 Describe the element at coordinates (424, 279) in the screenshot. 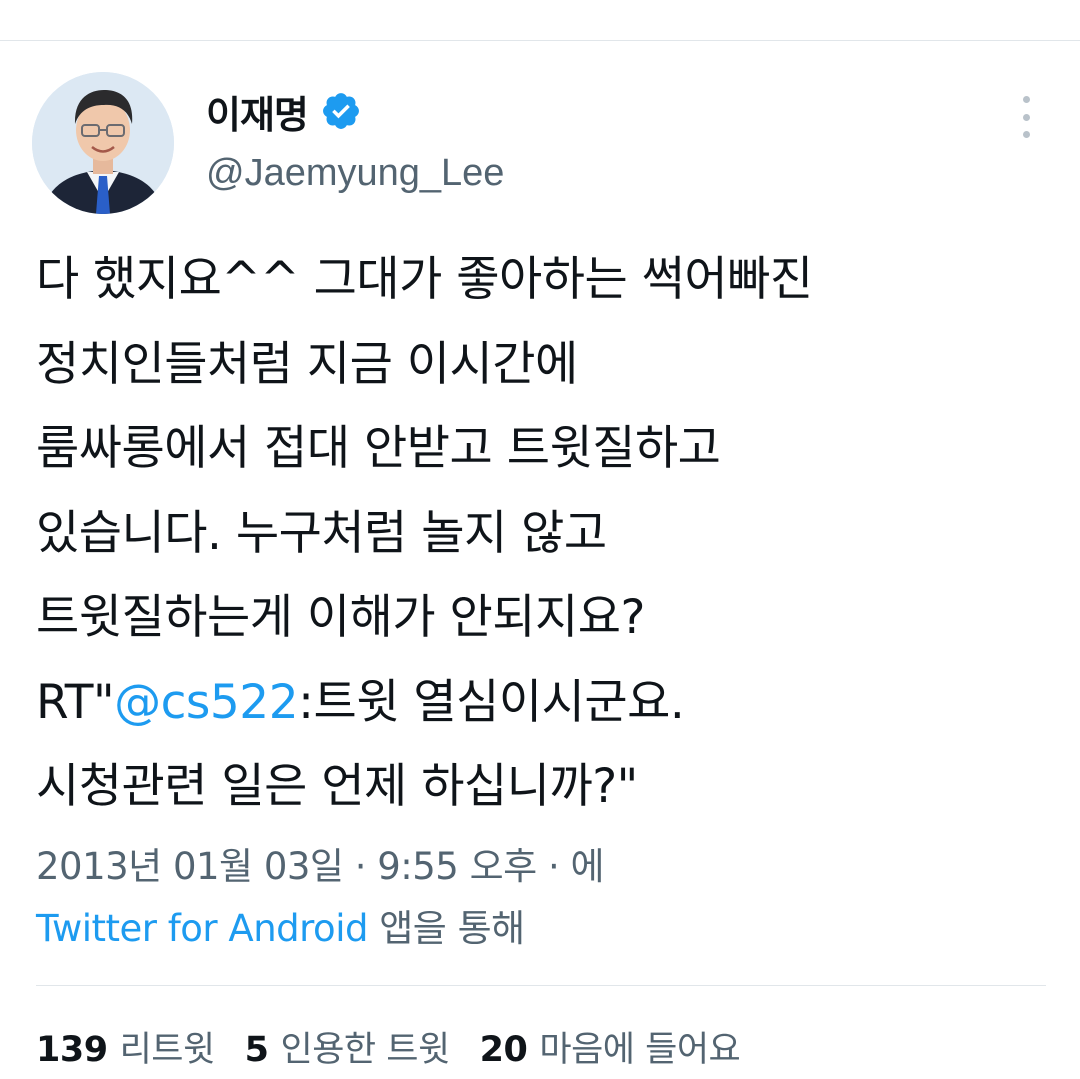

I see `tweet-line: 다 했지요^^ 그대가 좋아하는 썩어빠진` at that location.